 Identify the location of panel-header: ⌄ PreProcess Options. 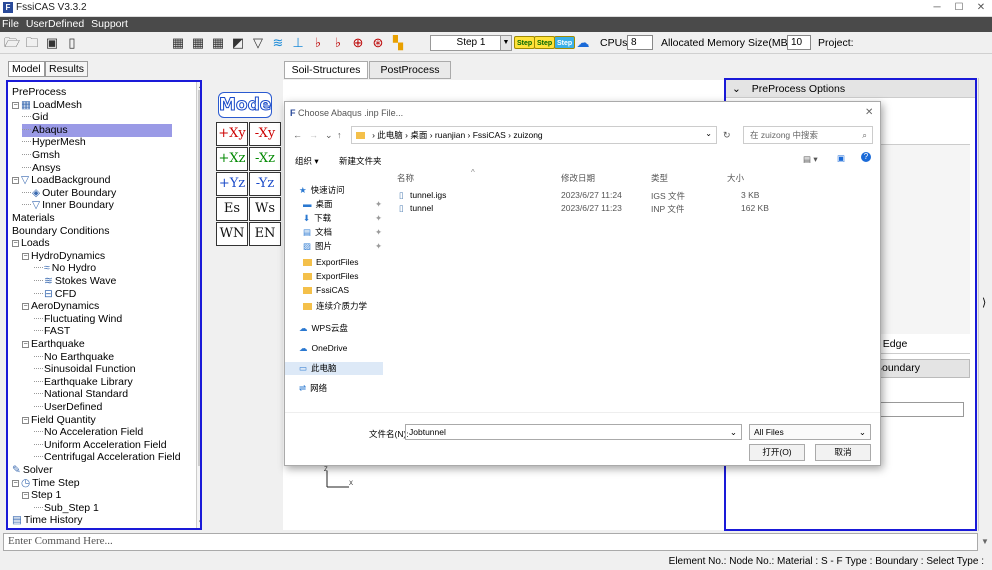
(850, 89).